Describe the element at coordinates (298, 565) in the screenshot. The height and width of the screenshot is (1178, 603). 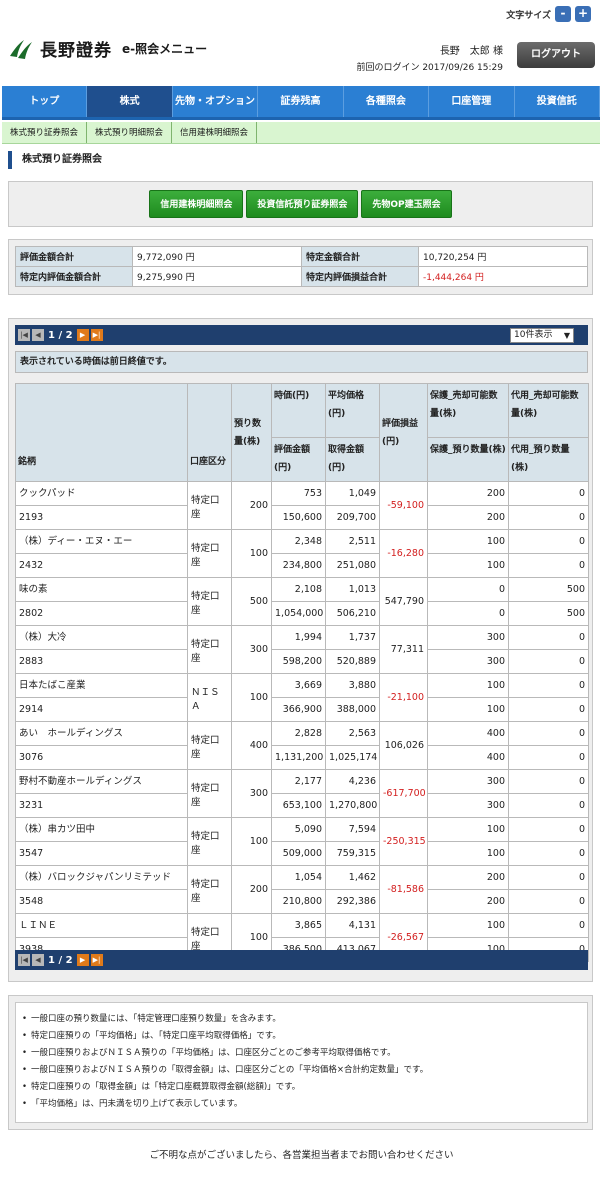
I see `valuation-amount: 234,800` at that location.